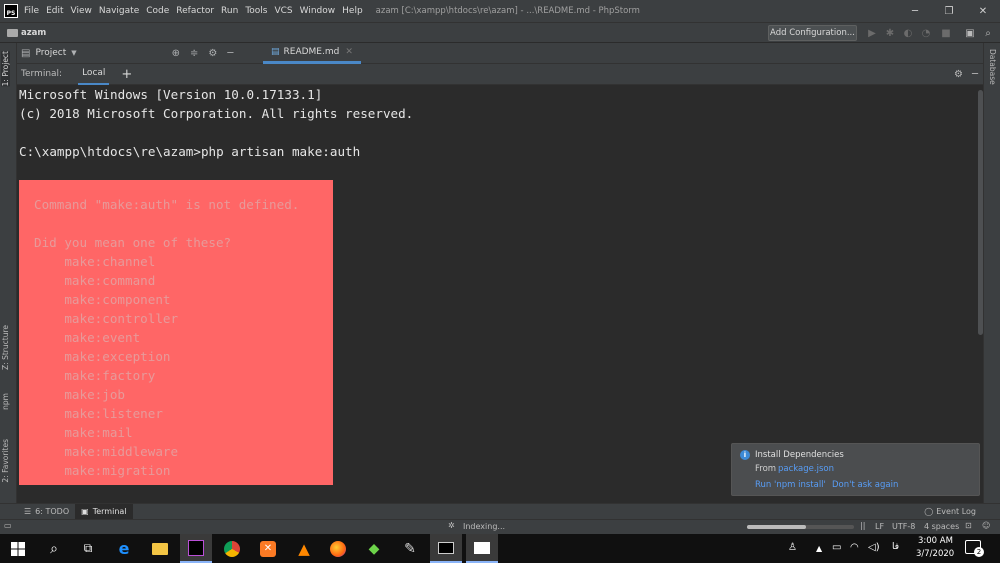  Describe the element at coordinates (88, 548) in the screenshot. I see `task-view-icon: ⧉` at that location.